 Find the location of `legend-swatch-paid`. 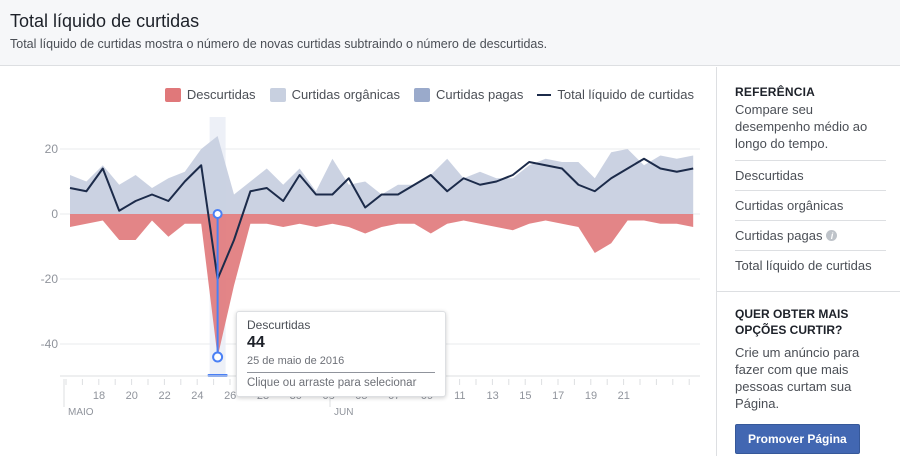

legend-swatch-paid is located at coordinates (421, 94).